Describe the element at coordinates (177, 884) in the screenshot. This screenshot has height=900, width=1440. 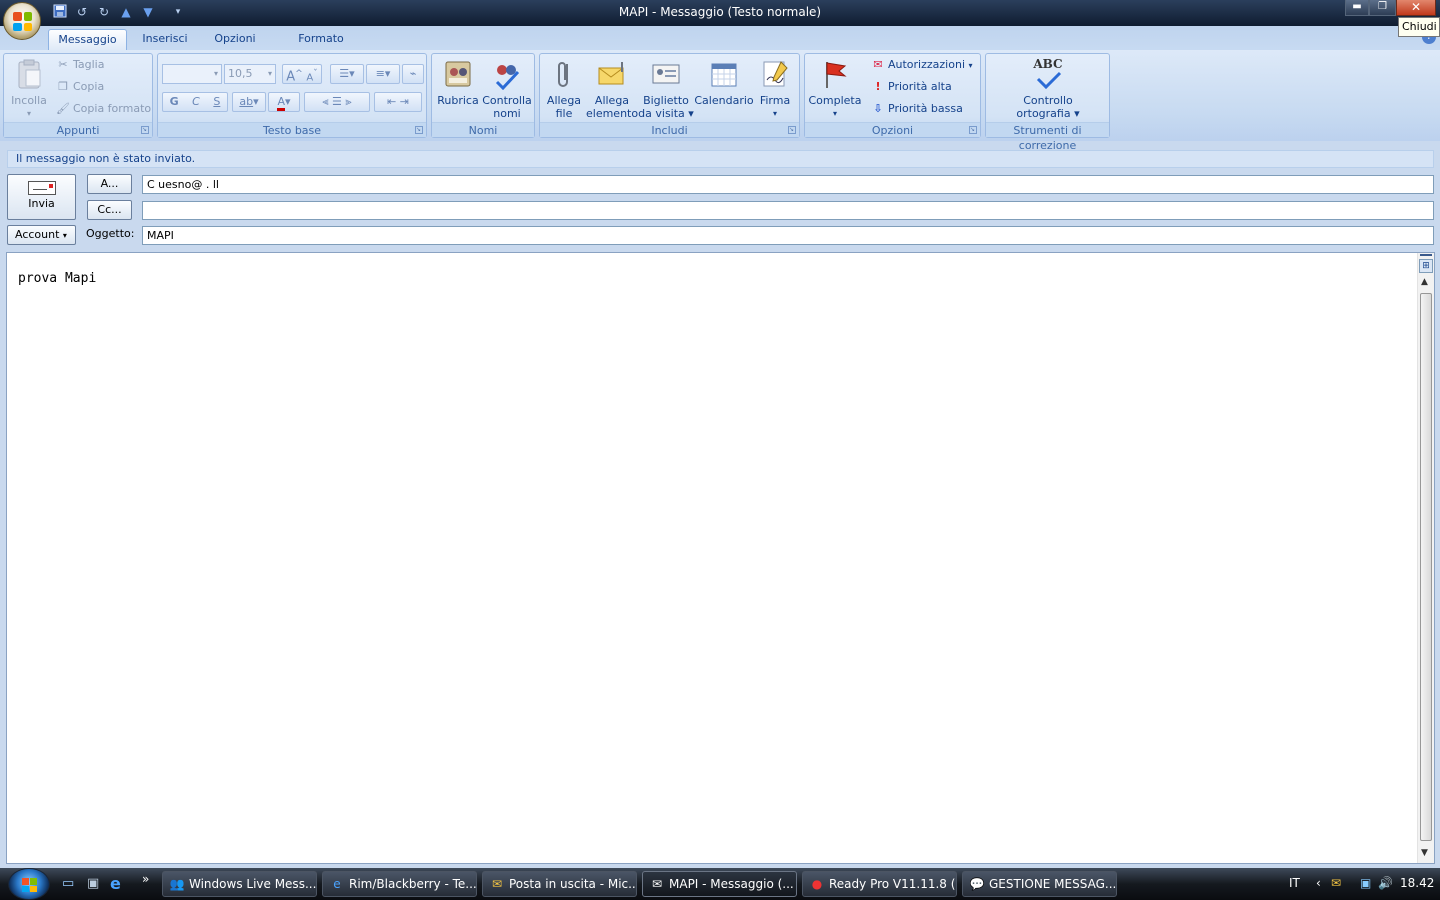
I see `messenger-icon: 👥` at that location.